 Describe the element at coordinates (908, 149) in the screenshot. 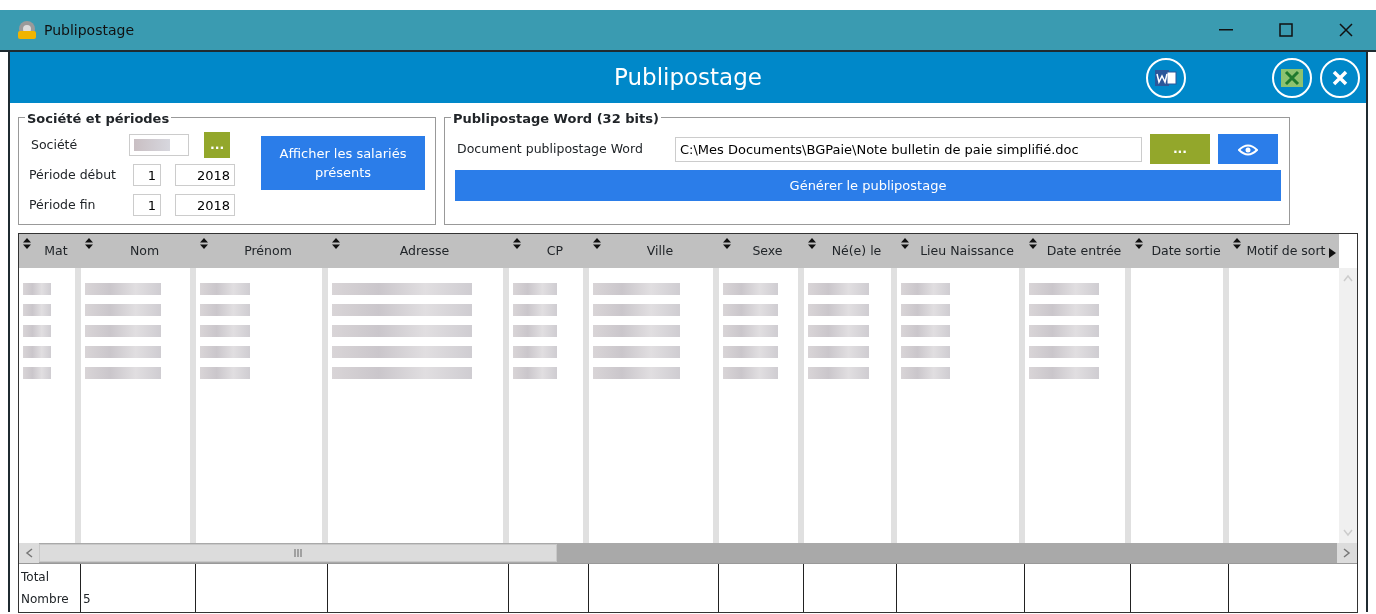

I see `document-path-field: C:\Mes Documents\BGPaie\Note bulletin de paie simplifié.doc` at that location.